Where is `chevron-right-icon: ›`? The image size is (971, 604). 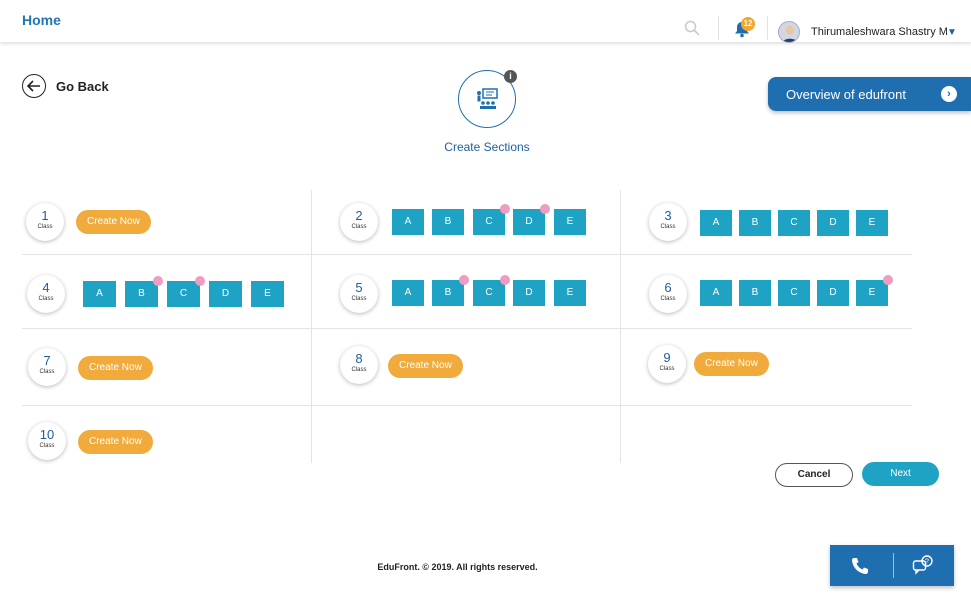 chevron-right-icon: › is located at coordinates (949, 94).